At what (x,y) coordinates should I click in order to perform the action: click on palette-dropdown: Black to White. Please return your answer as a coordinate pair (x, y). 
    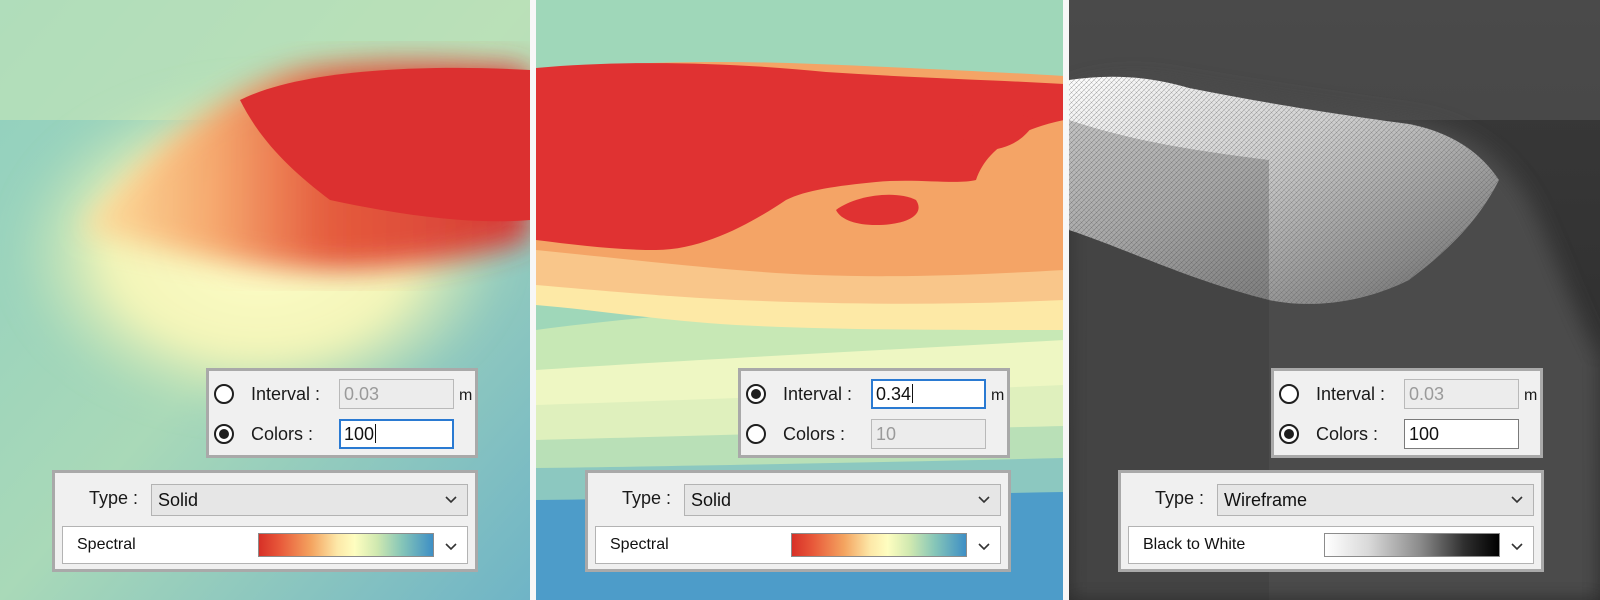
    Looking at the image, I should click on (1331, 545).